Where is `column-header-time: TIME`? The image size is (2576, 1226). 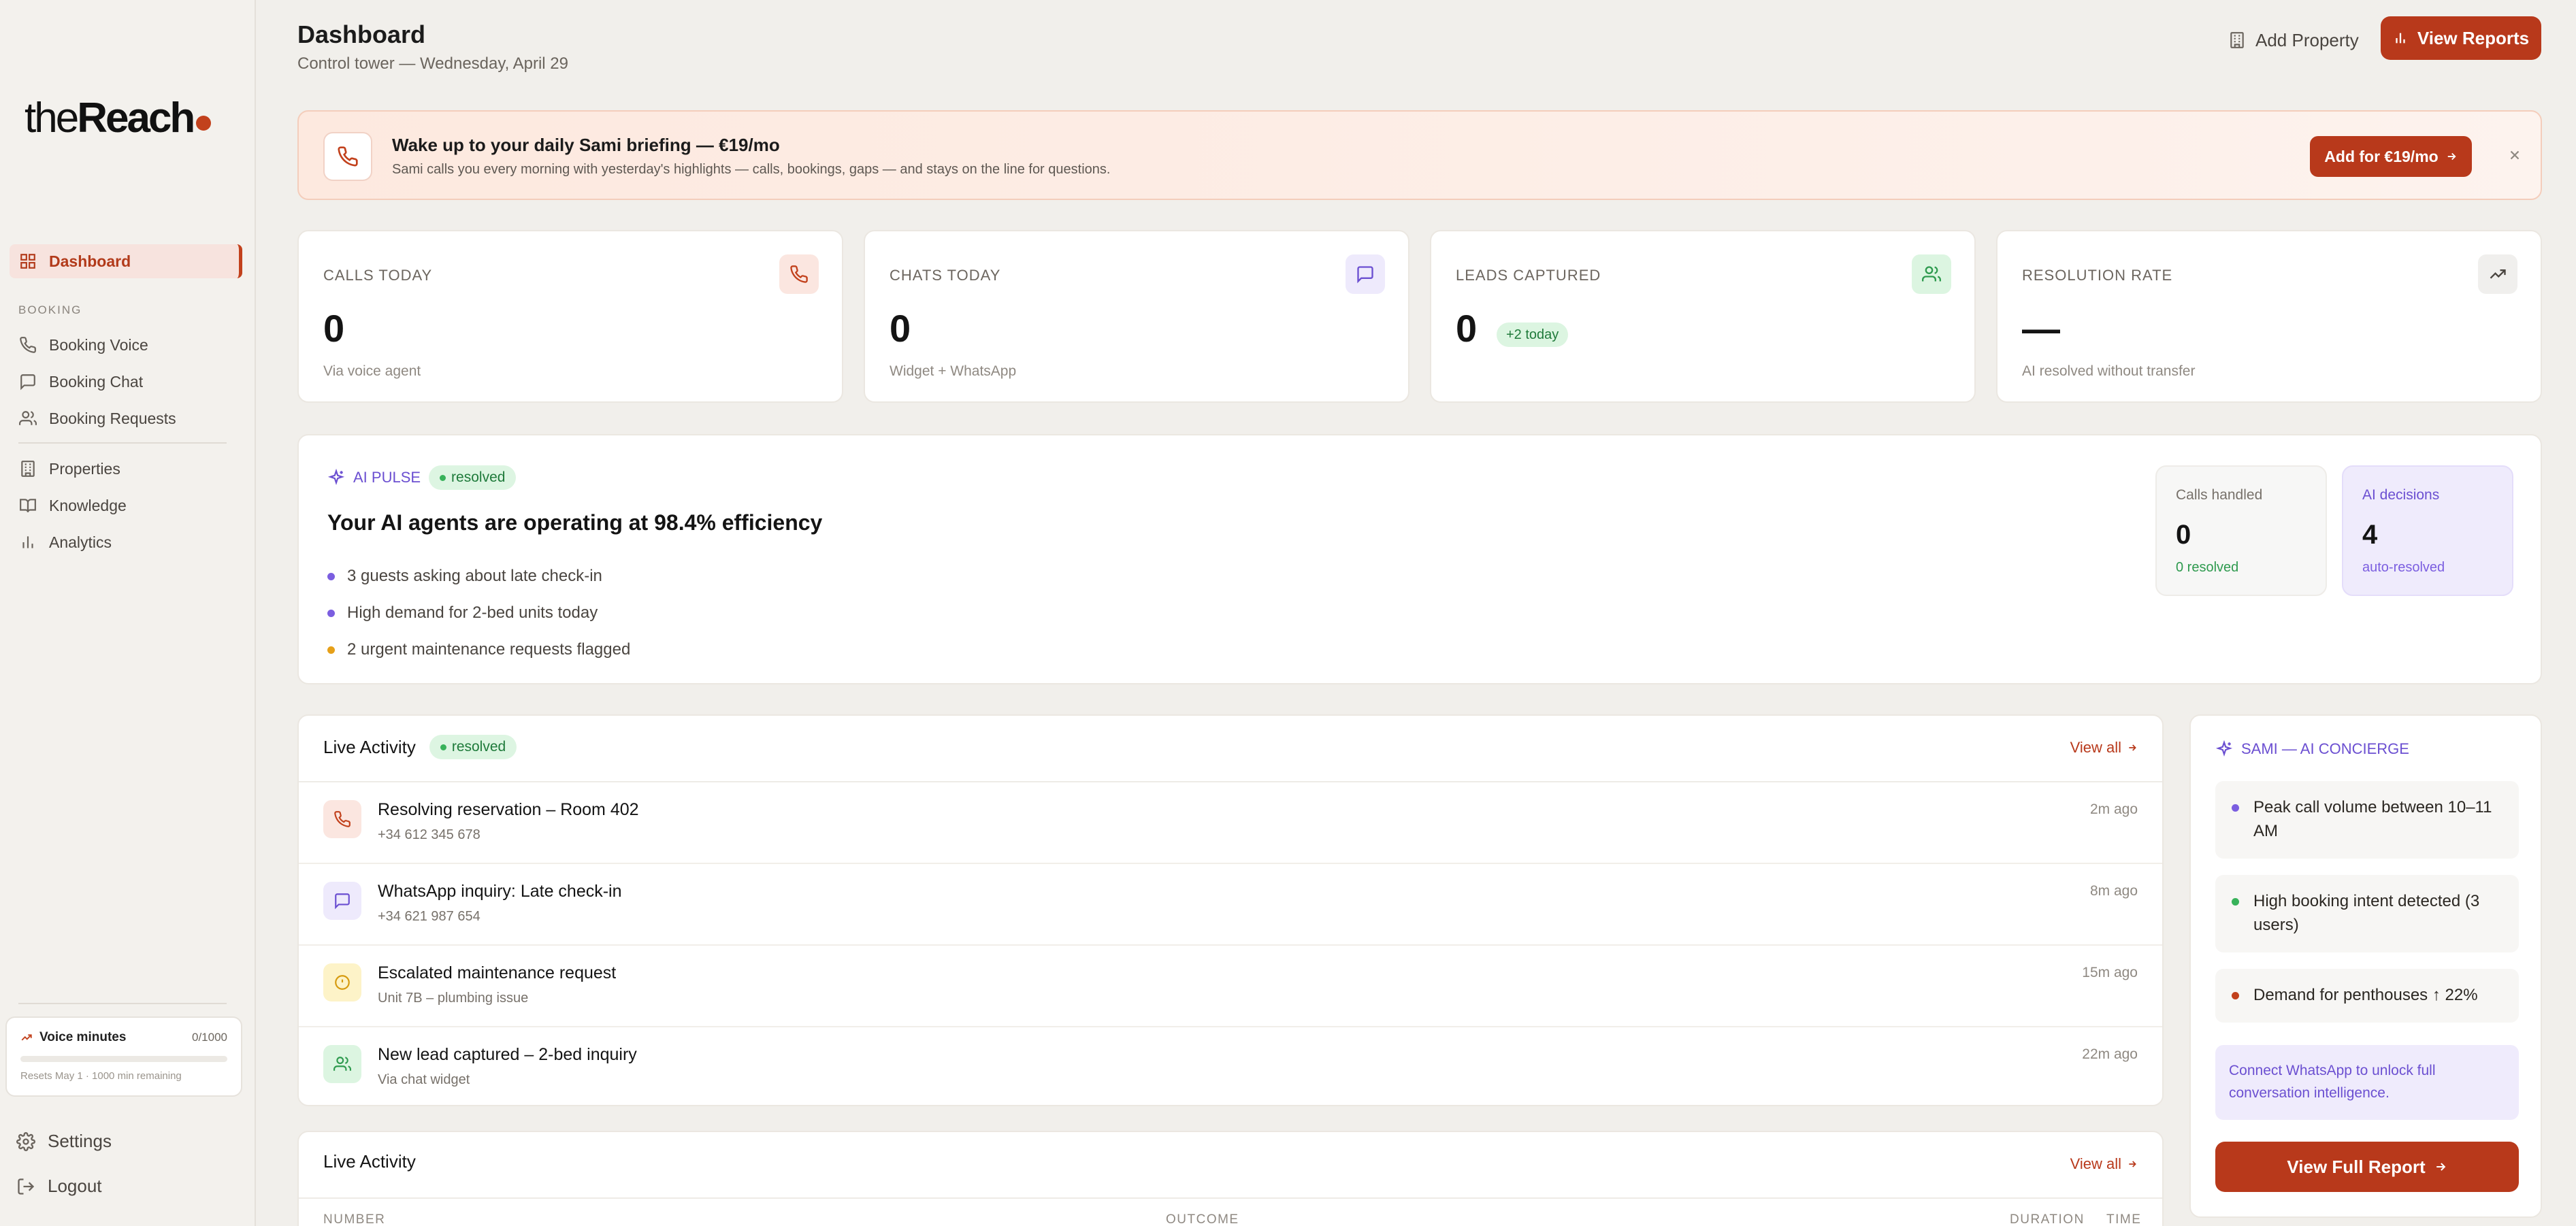
column-header-time: TIME is located at coordinates (2123, 1219).